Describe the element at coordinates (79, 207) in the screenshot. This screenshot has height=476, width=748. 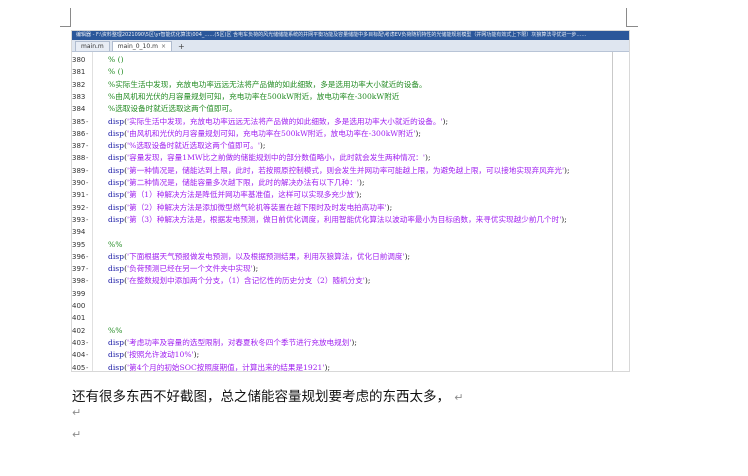
I see `line-number: 392` at that location.